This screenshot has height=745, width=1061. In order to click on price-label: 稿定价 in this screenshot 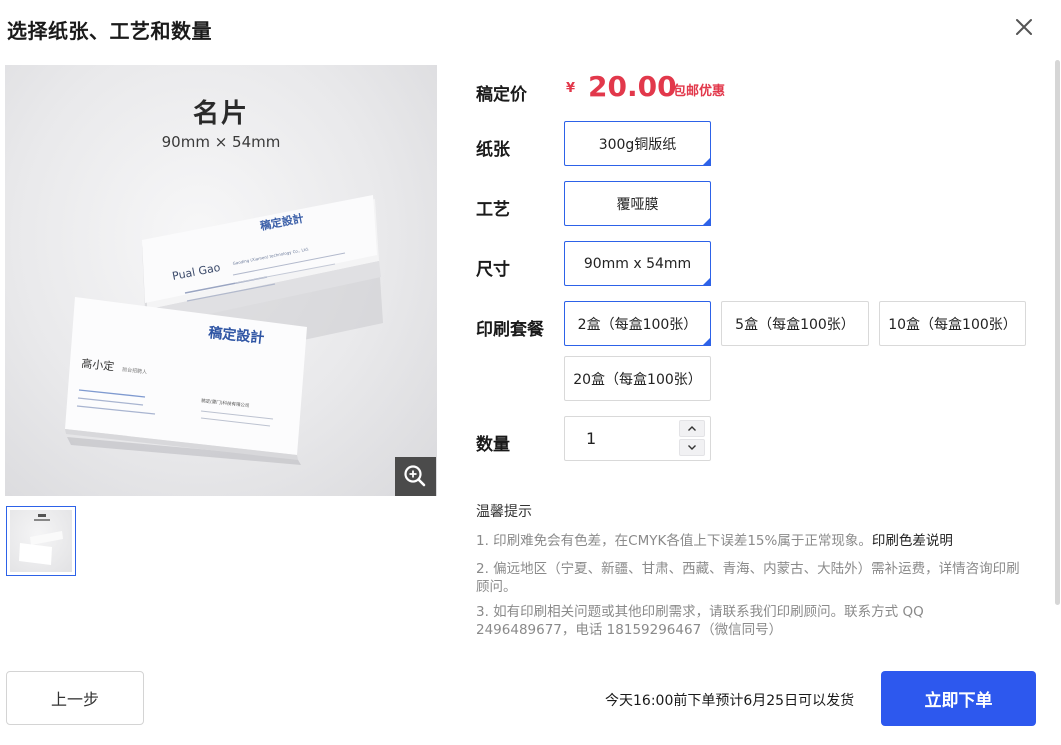, I will do `click(501, 95)`.